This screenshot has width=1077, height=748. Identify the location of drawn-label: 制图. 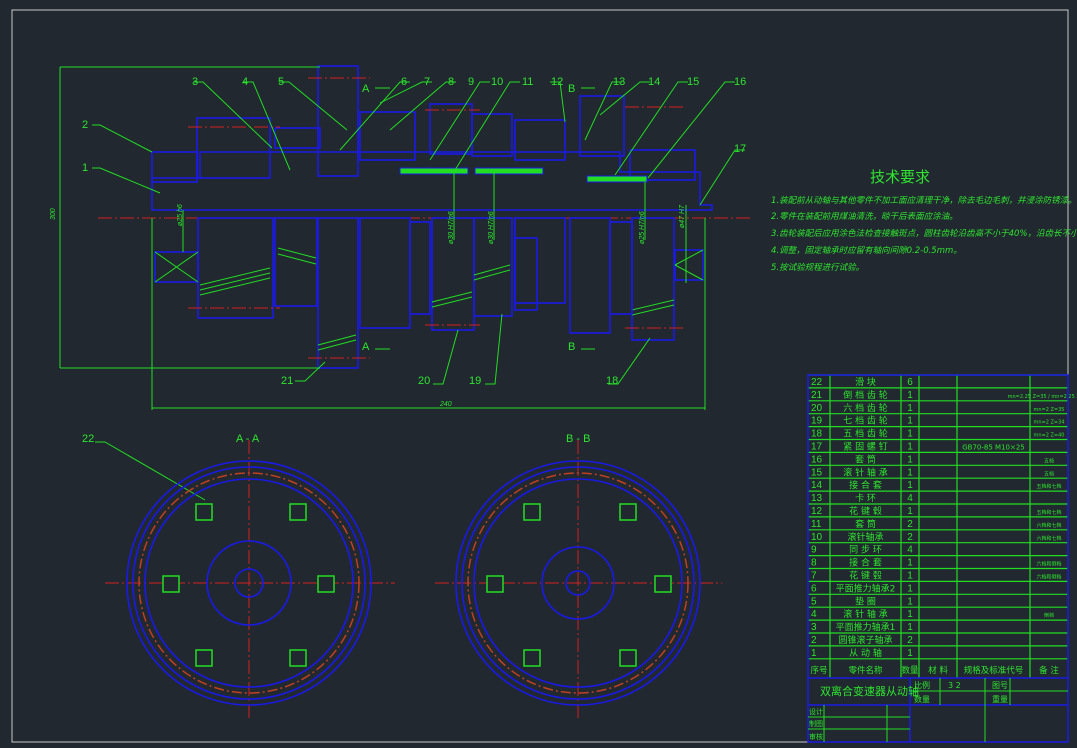
(816, 723).